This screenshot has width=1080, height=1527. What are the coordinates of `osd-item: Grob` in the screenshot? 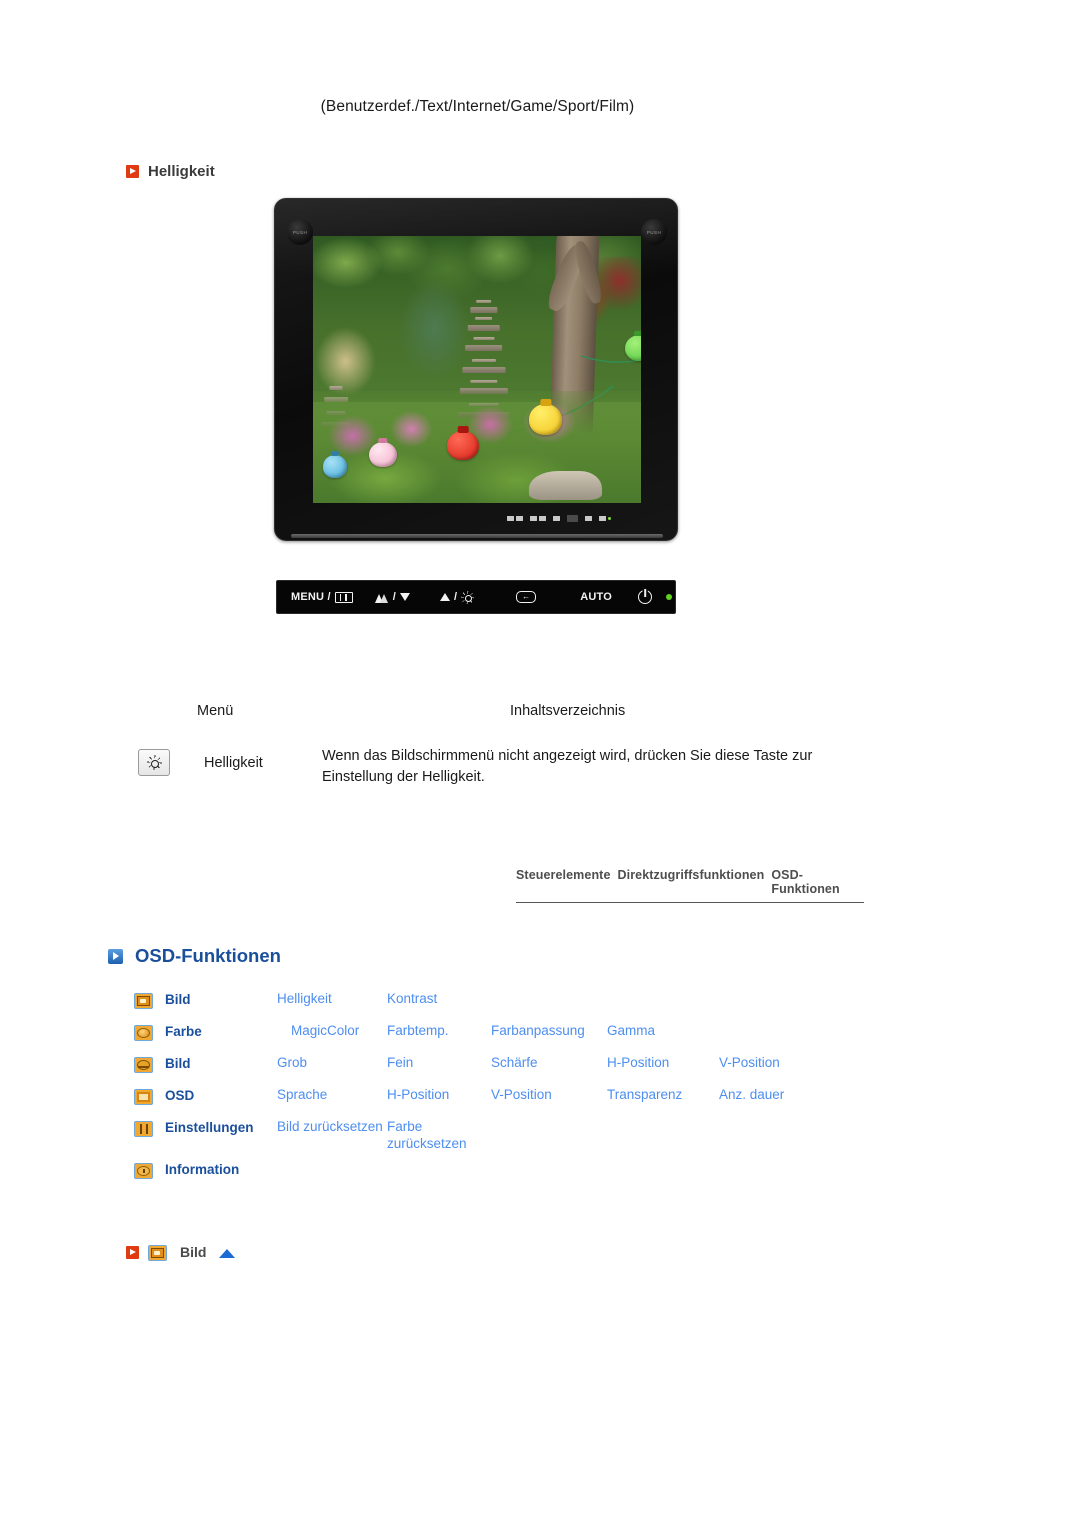 It's located at (332, 1063).